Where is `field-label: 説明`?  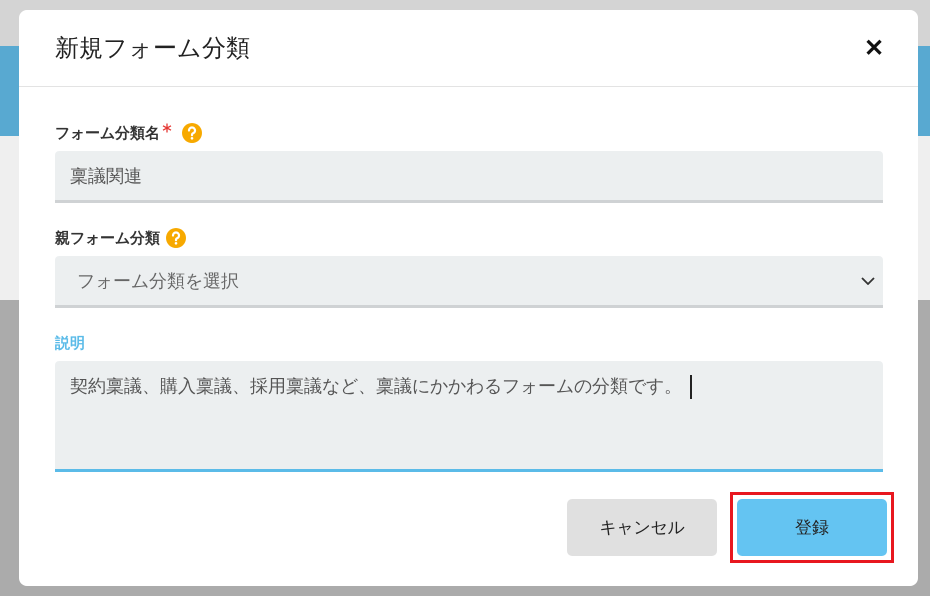 field-label: 説明 is located at coordinates (70, 343).